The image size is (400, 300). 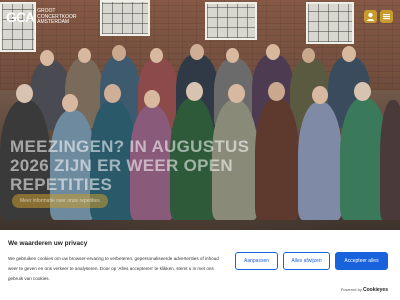 What do you see at coordinates (386, 16) in the screenshot?
I see `menu-icon` at bounding box center [386, 16].